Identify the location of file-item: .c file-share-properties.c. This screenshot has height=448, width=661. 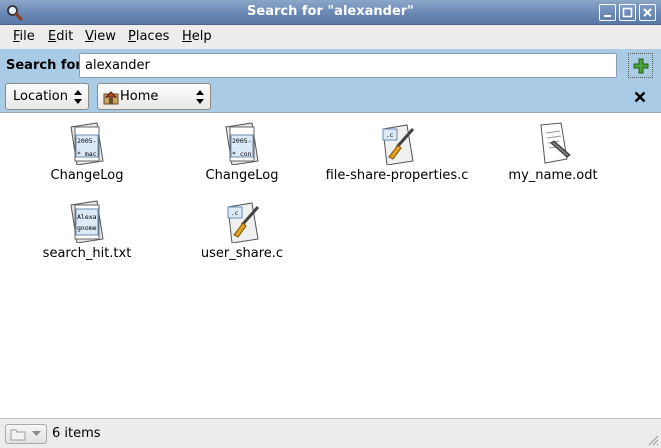
(397, 152).